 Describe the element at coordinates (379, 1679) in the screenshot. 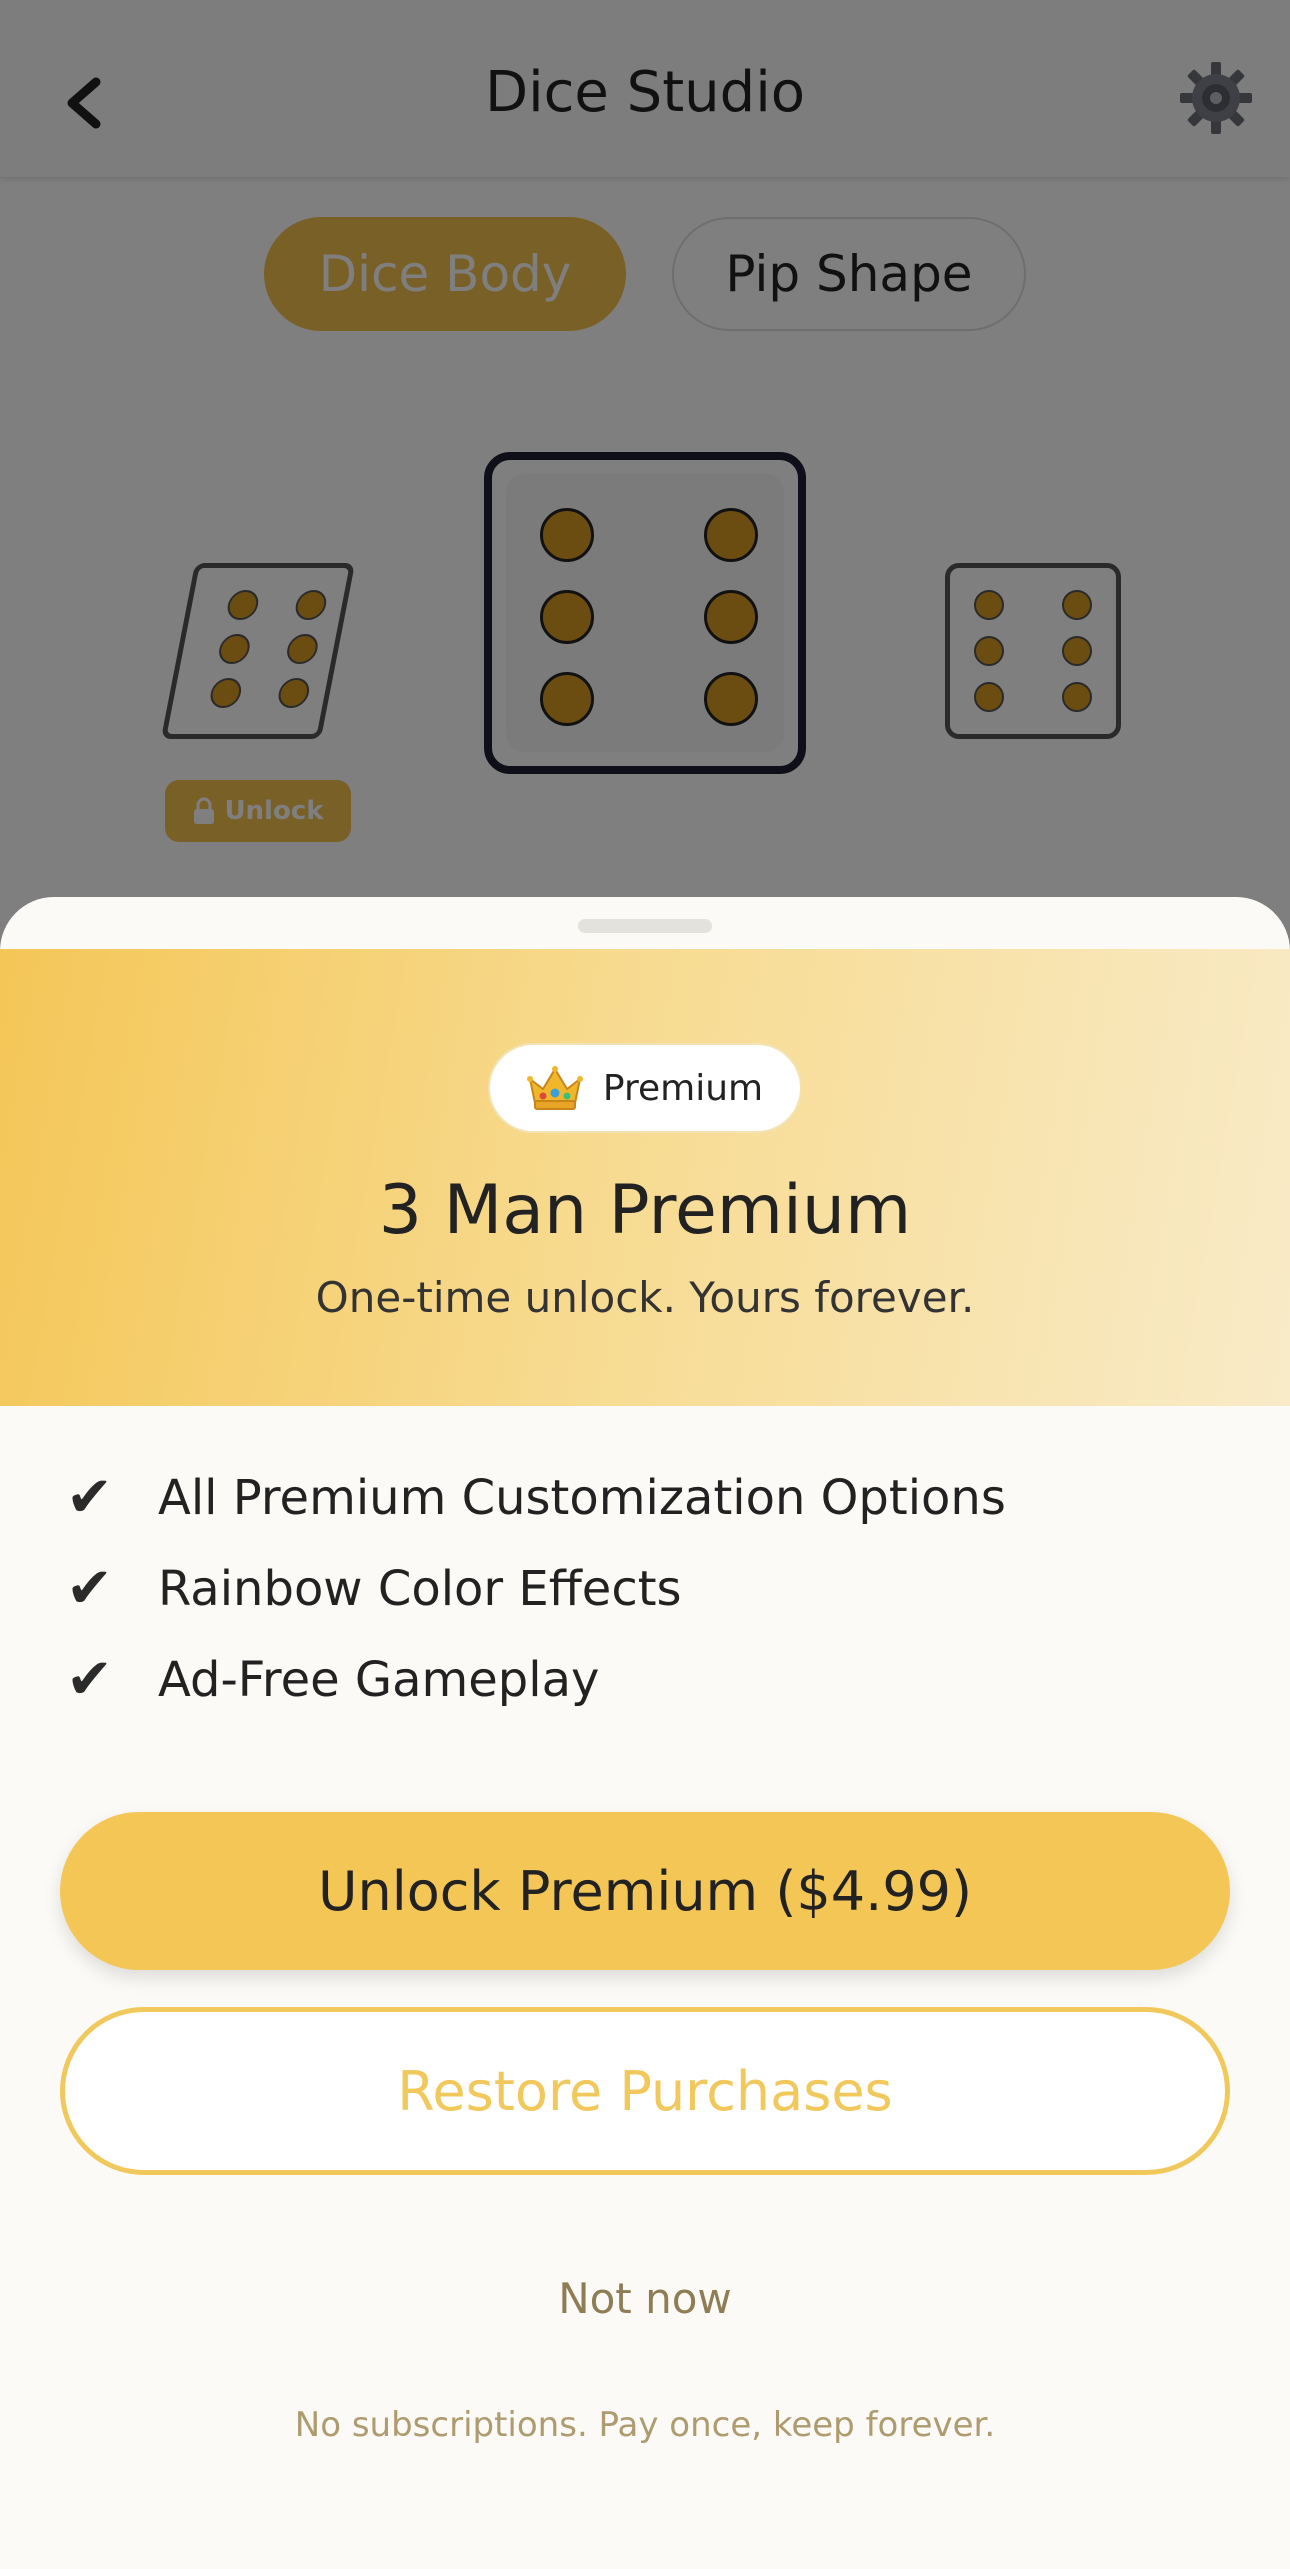

I see `feature-text: Ad-Free Gameplay` at that location.